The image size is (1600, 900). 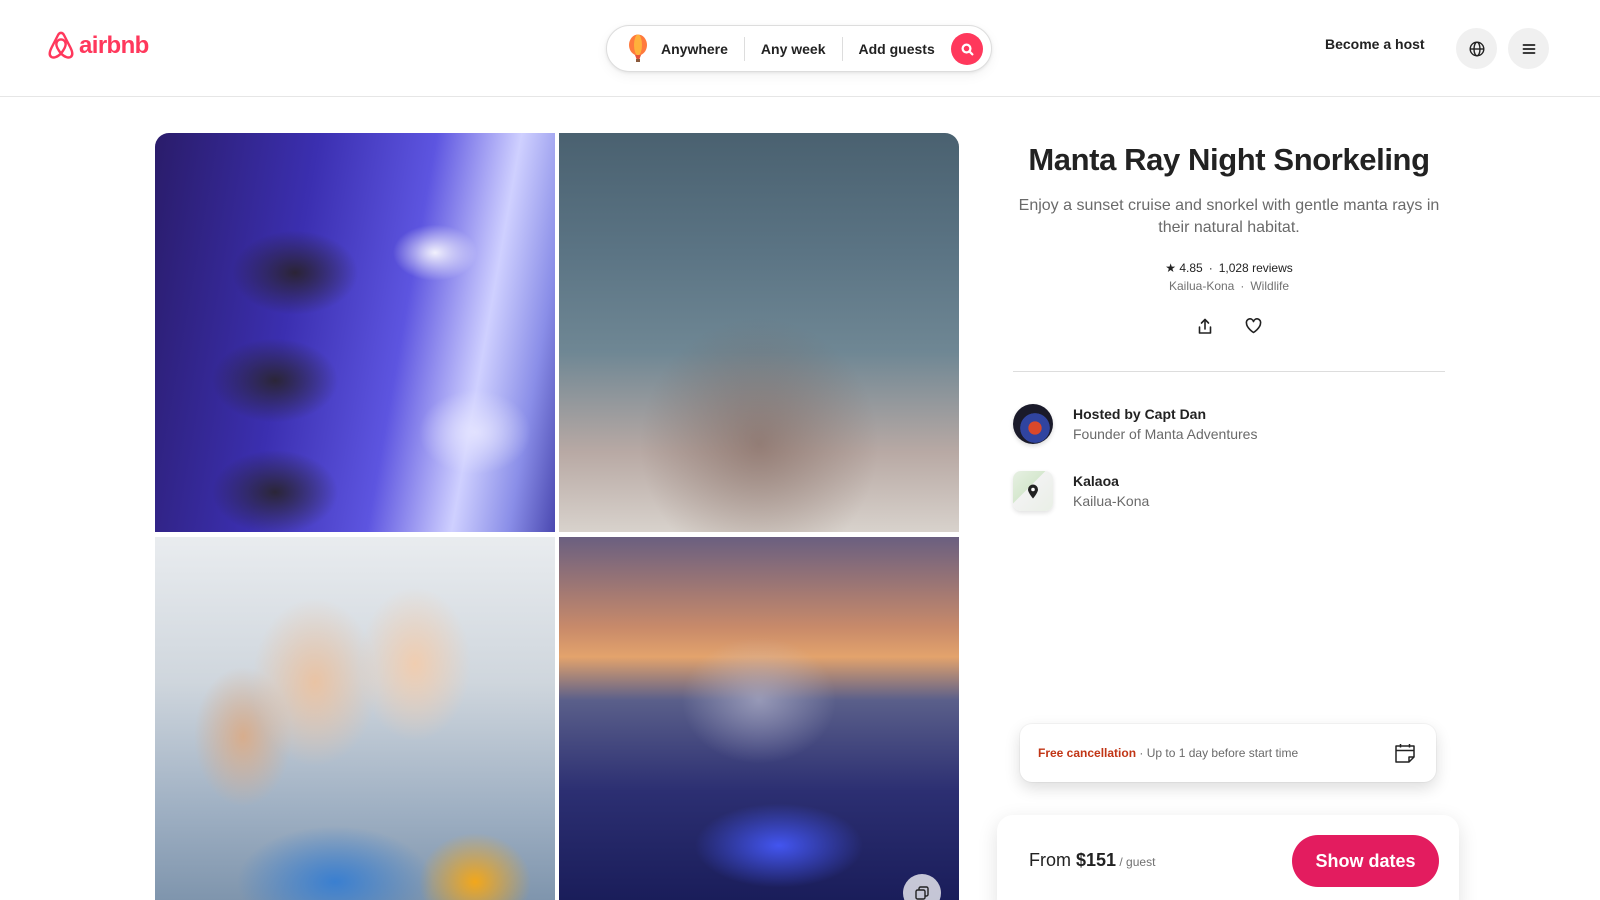 I want to click on search-icon, so click(x=967, y=49).